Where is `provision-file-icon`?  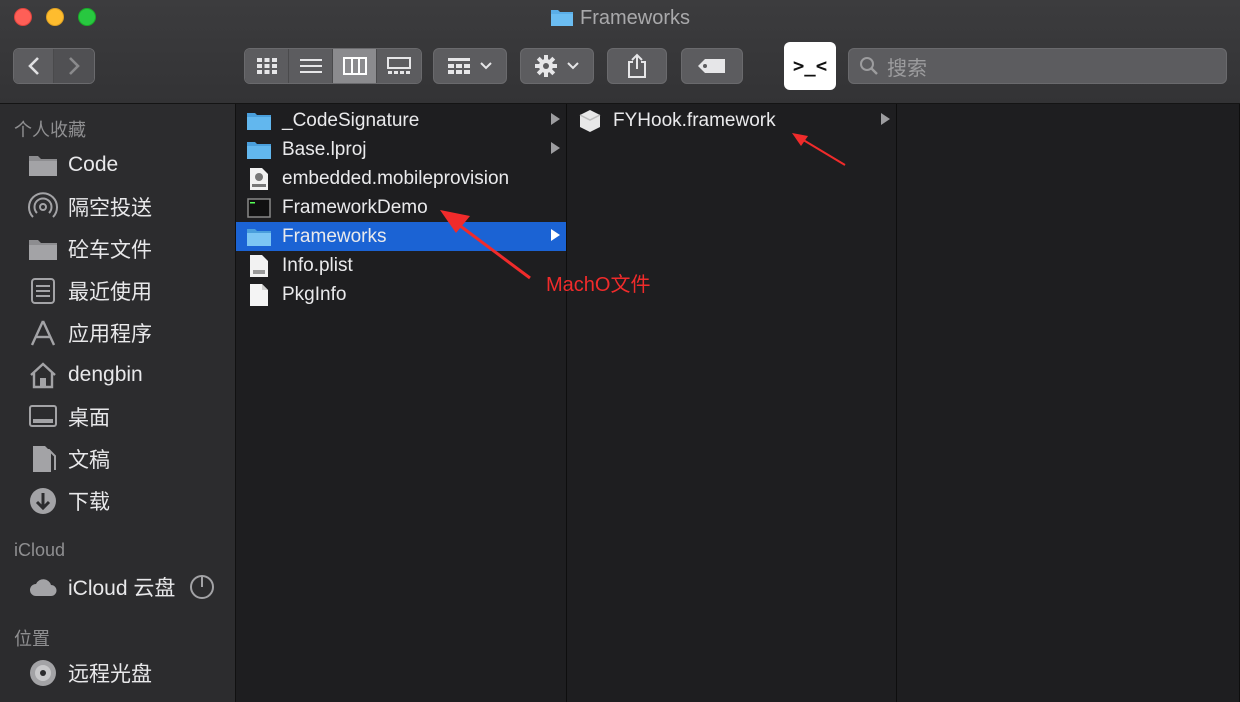 provision-file-icon is located at coordinates (259, 179).